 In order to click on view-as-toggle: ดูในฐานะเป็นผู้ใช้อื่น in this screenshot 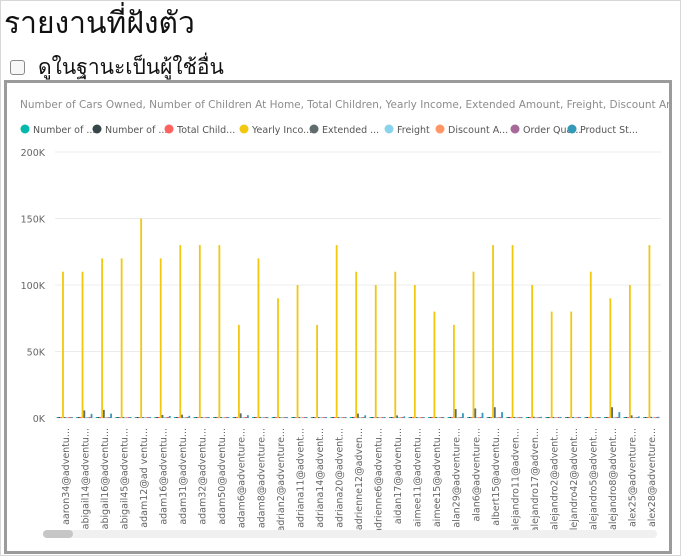, I will do `click(117, 67)`.